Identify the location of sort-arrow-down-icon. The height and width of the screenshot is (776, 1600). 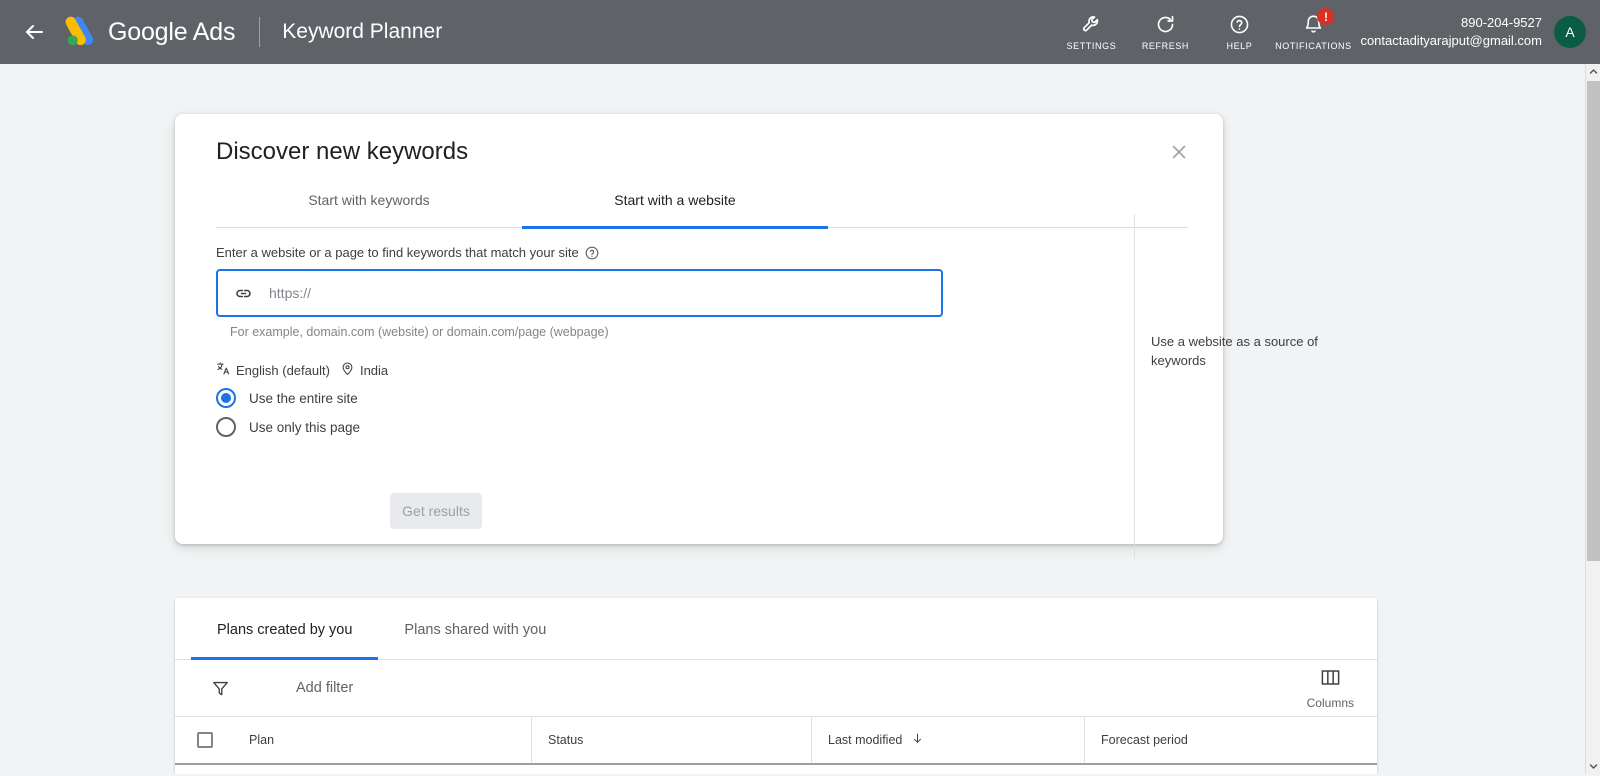
(917, 740).